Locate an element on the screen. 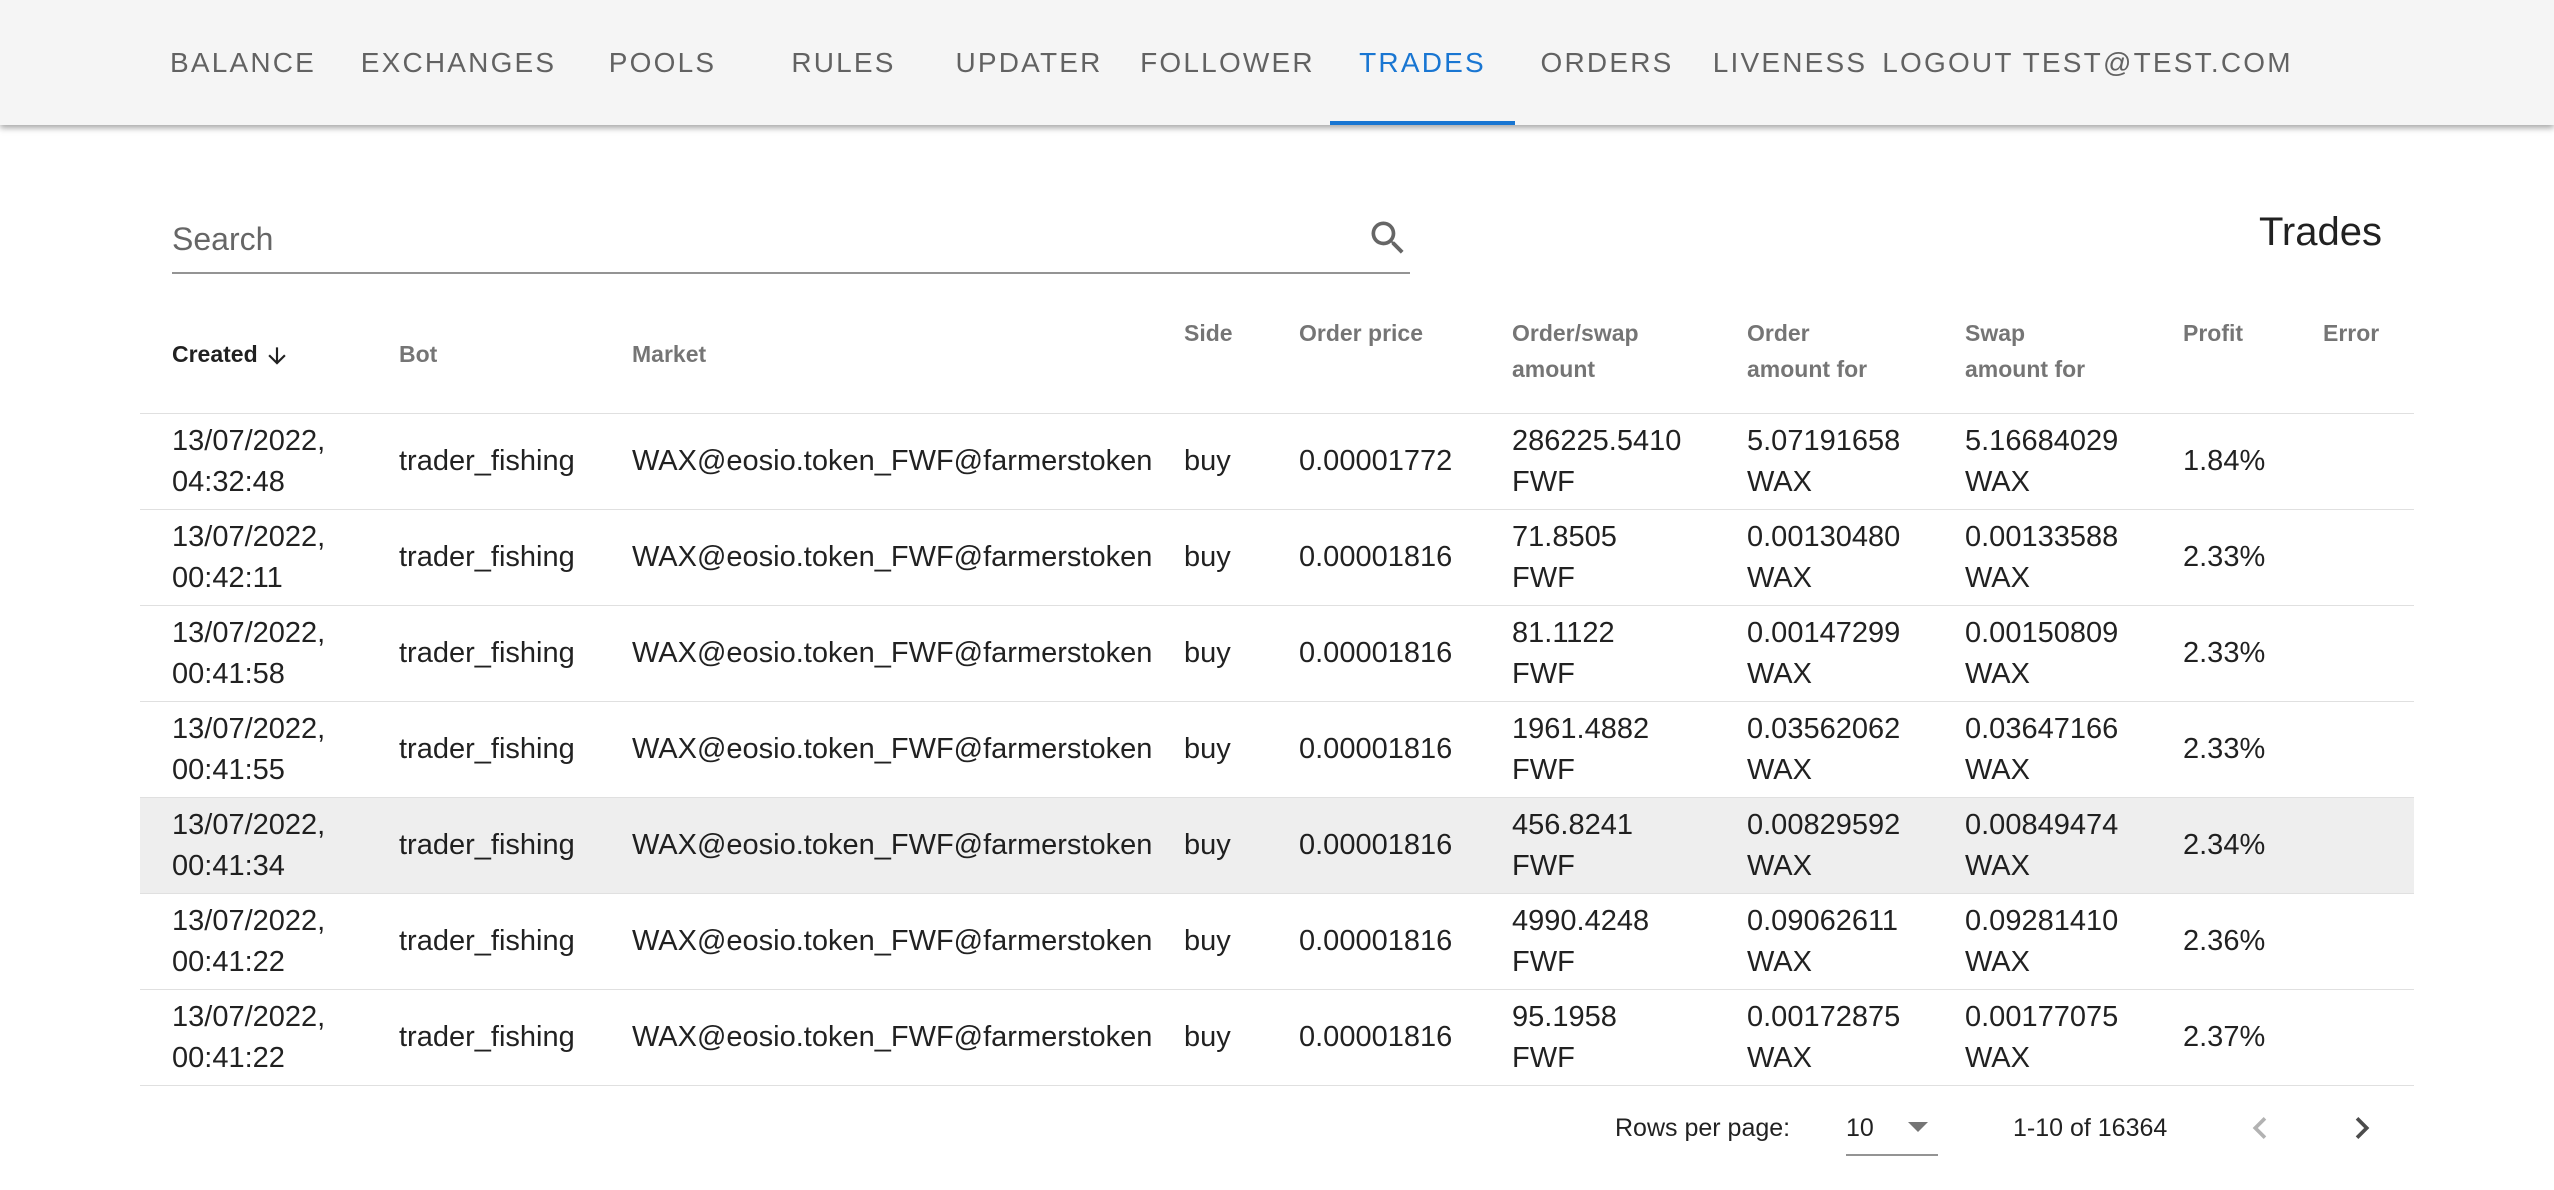  tab-follower: FOLLOWER is located at coordinates (1227, 62).